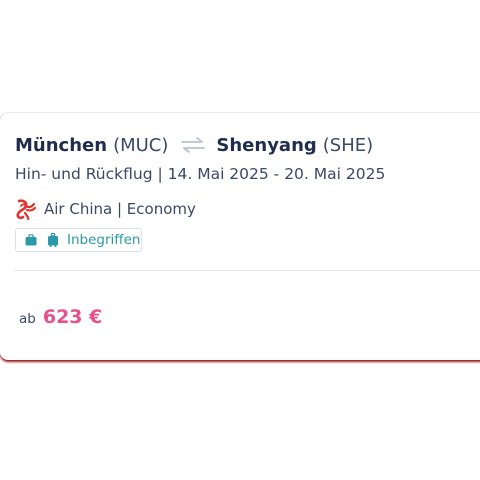 Image resolution: width=480 pixels, height=480 pixels. I want to click on card-divider, so click(247, 270).